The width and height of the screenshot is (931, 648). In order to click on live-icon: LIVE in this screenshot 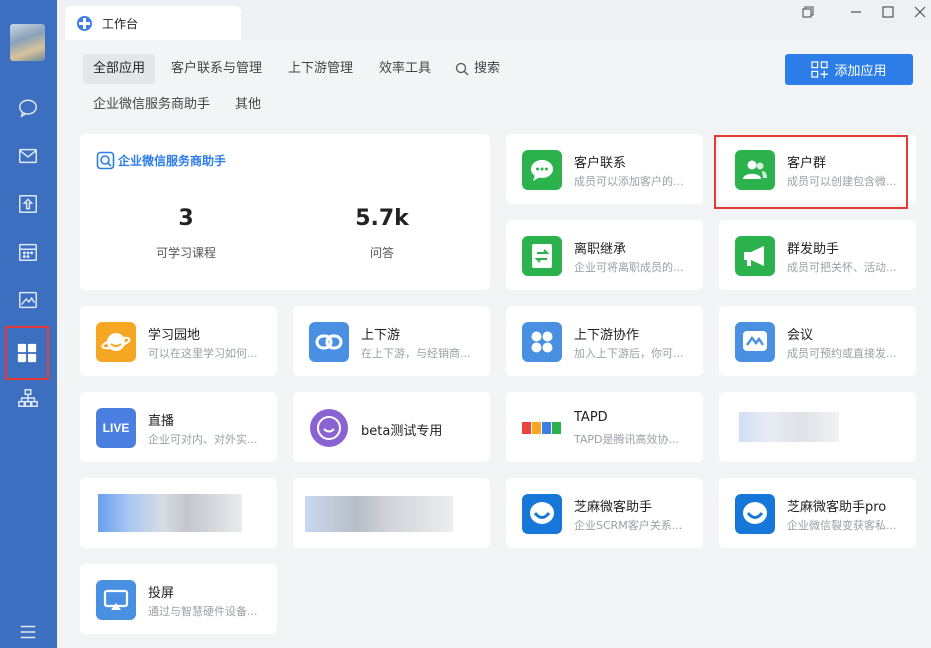, I will do `click(116, 428)`.